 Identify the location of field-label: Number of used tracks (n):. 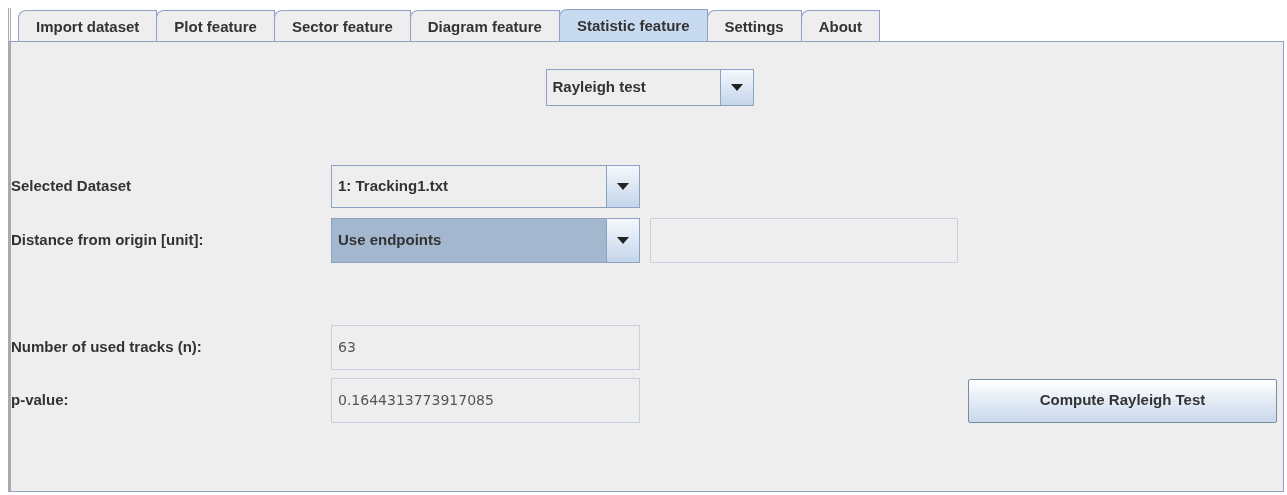
(107, 347).